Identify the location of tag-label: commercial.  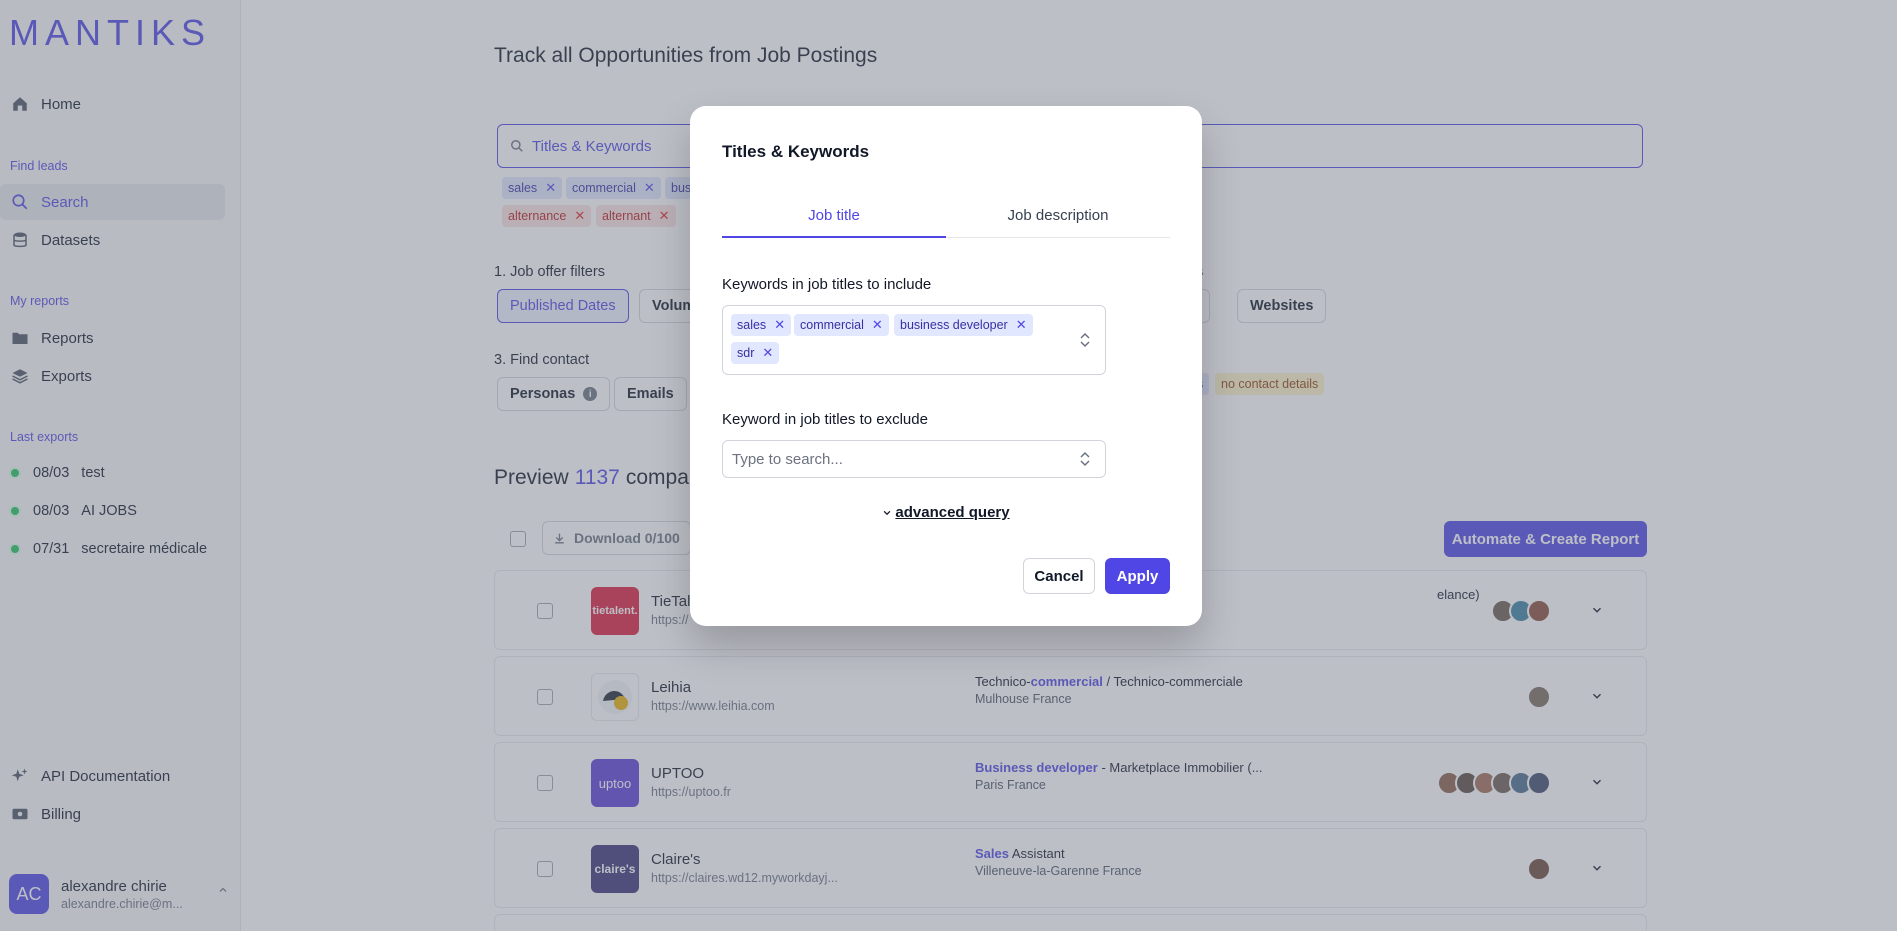
(832, 325).